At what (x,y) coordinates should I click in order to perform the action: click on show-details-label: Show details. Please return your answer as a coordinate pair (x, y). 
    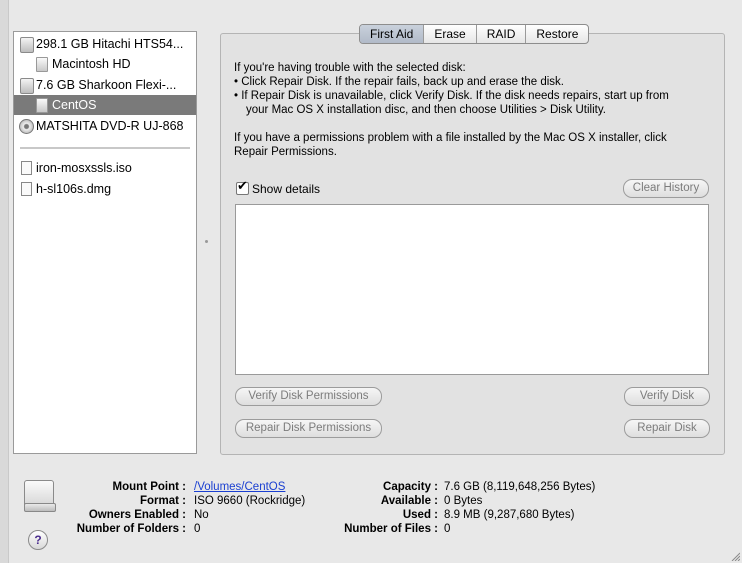
    Looking at the image, I should click on (286, 189).